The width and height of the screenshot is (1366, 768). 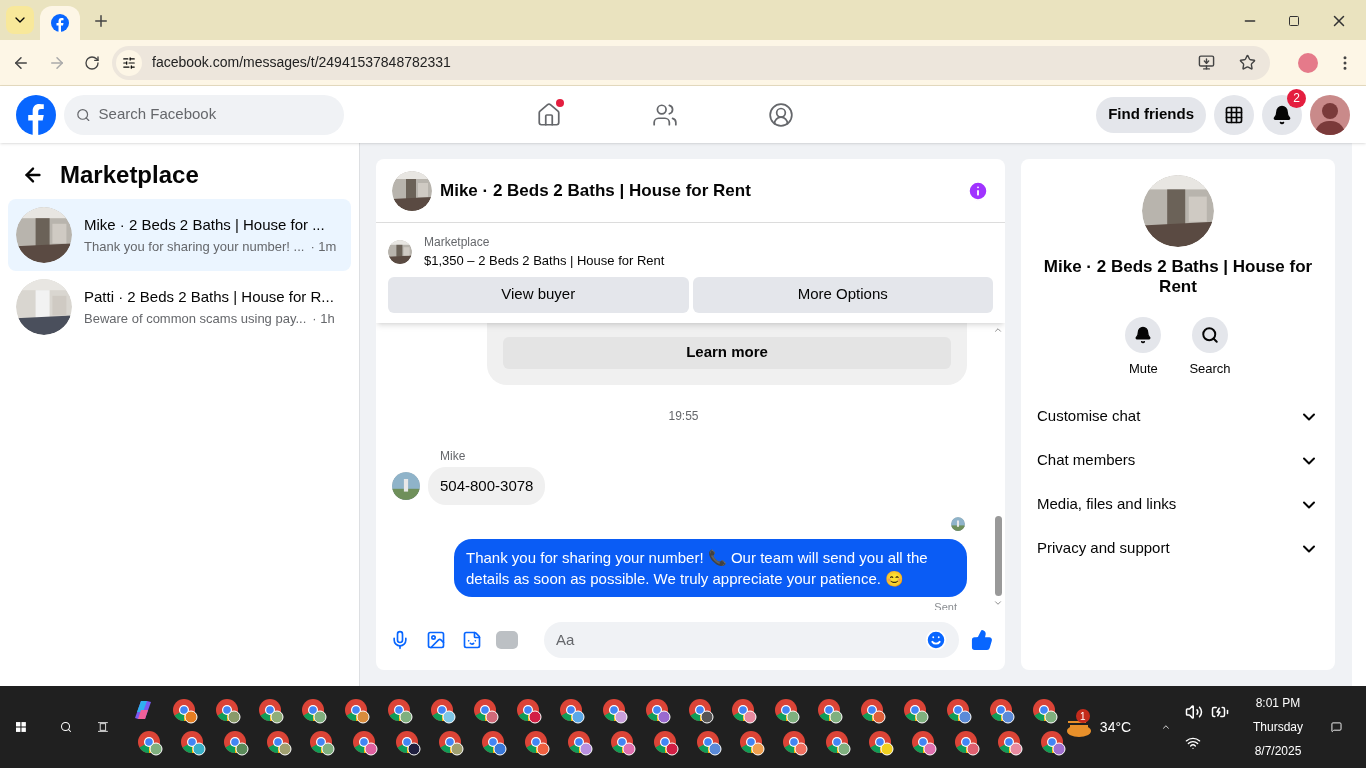 What do you see at coordinates (323, 246) in the screenshot?
I see `message-time: · 1m` at bounding box center [323, 246].